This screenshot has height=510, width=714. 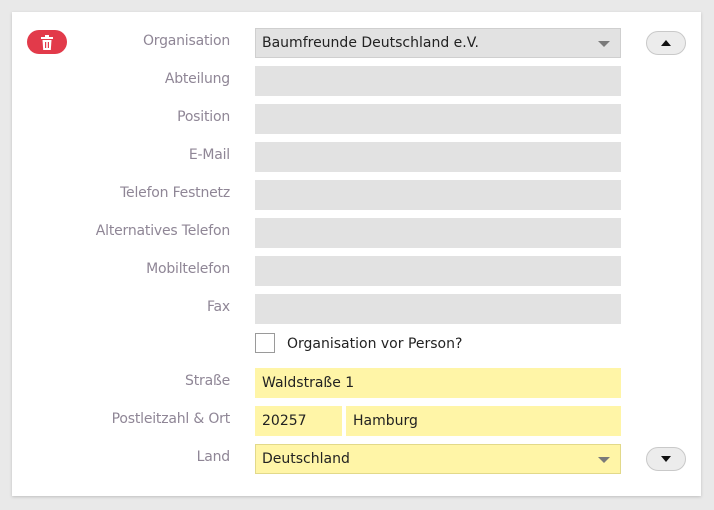 I want to click on email-label: E-Mail, so click(x=209, y=155).